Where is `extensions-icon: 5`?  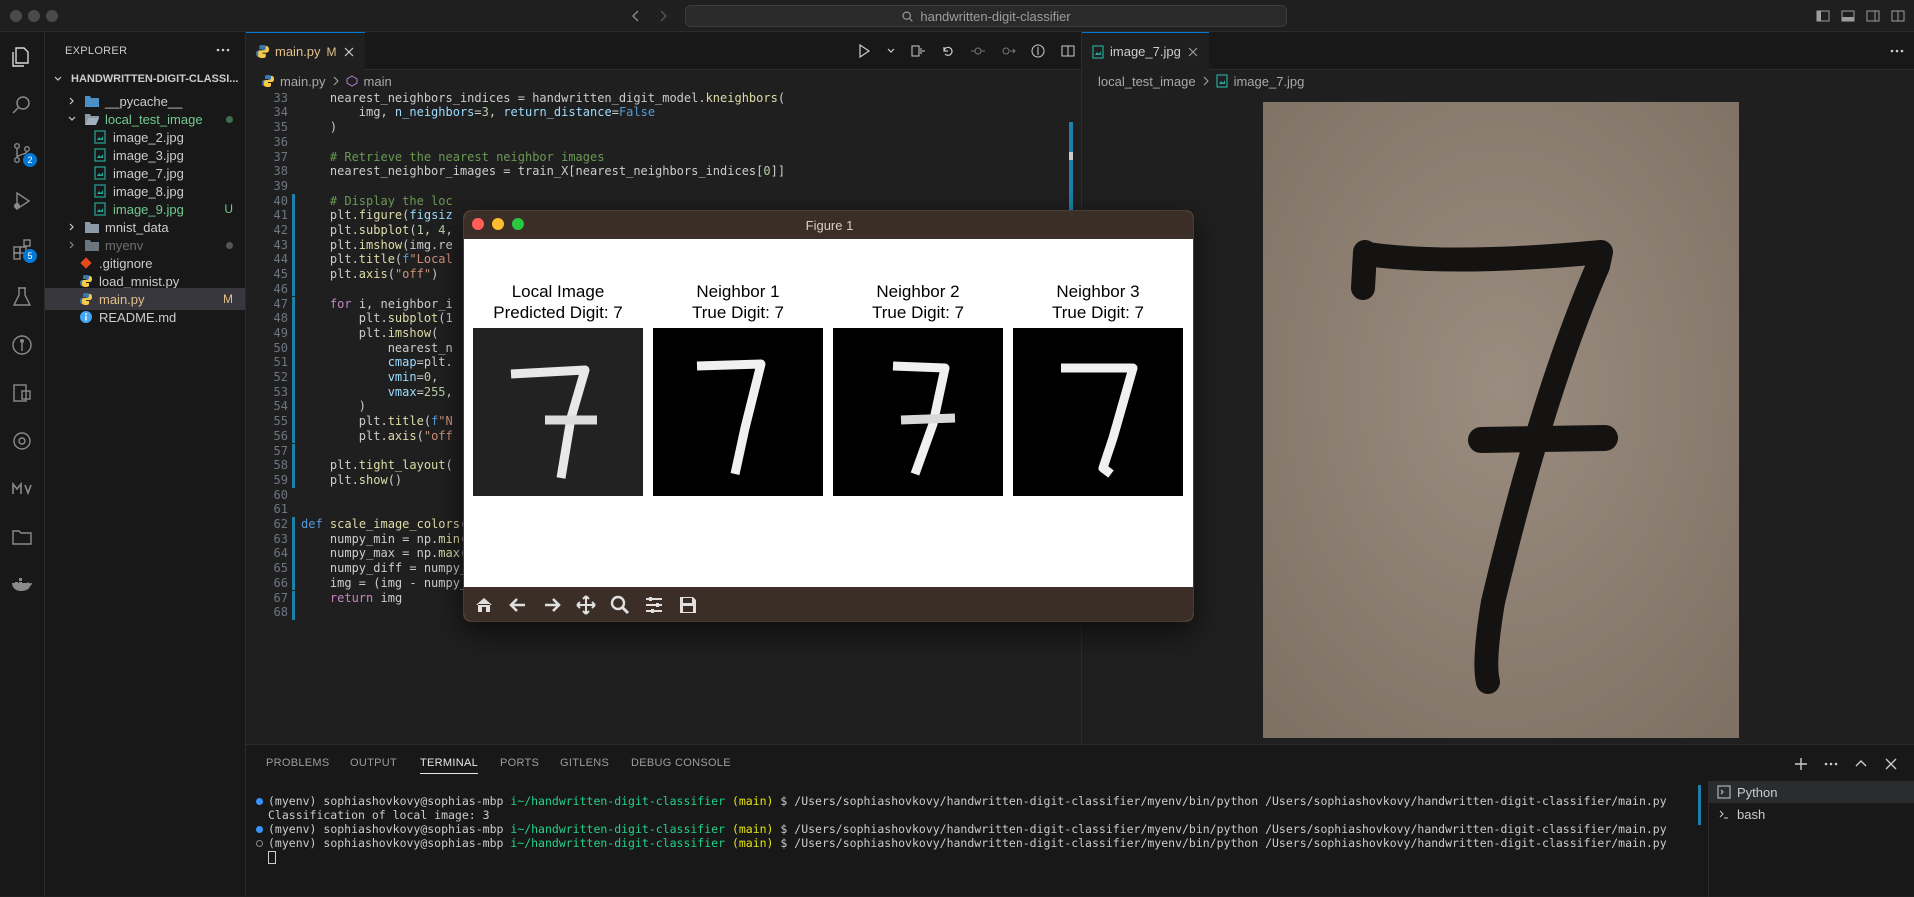
extensions-icon: 5 is located at coordinates (22, 249).